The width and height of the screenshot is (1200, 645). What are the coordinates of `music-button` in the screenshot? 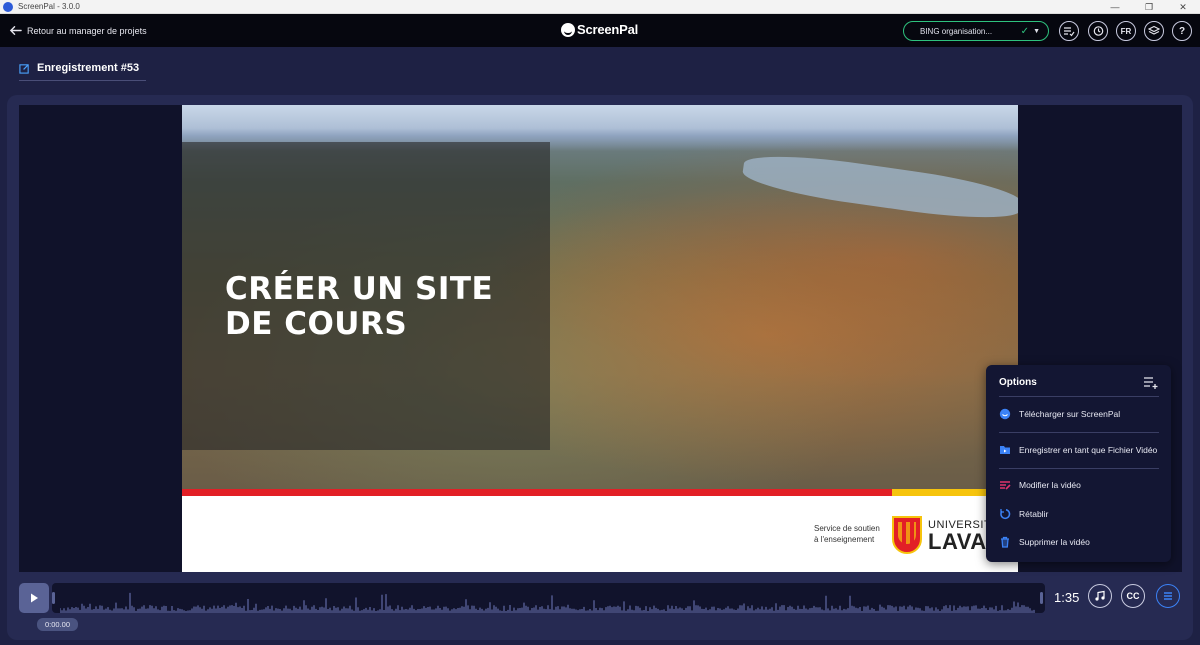 It's located at (1100, 596).